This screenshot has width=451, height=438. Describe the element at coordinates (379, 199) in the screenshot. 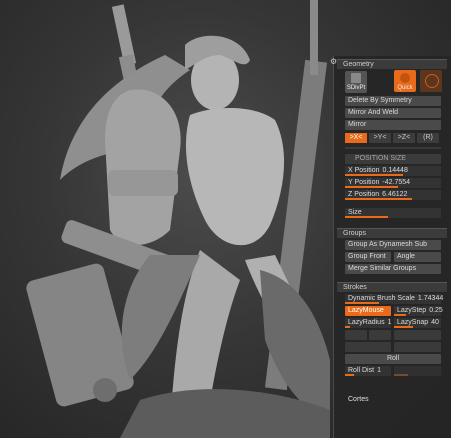

I see `z-position-fill` at that location.